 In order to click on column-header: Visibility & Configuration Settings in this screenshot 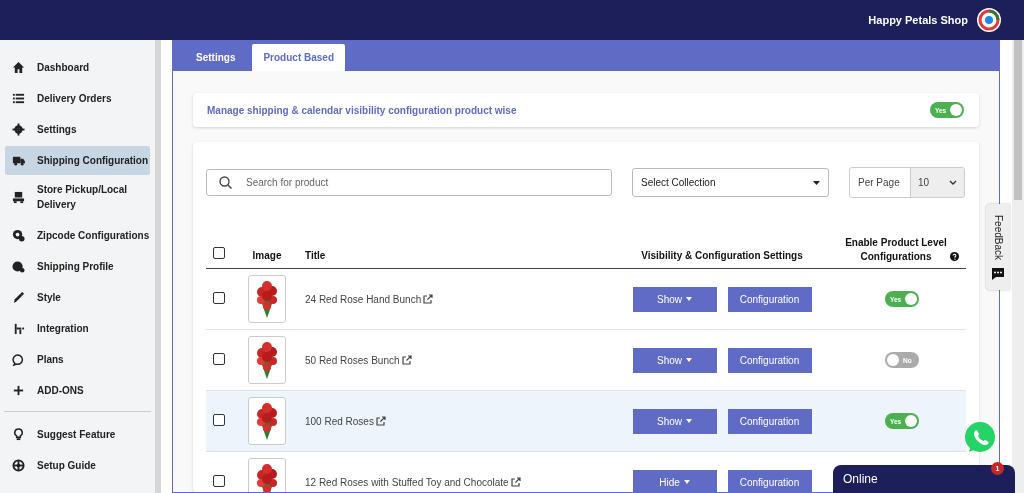, I will do `click(722, 244)`.